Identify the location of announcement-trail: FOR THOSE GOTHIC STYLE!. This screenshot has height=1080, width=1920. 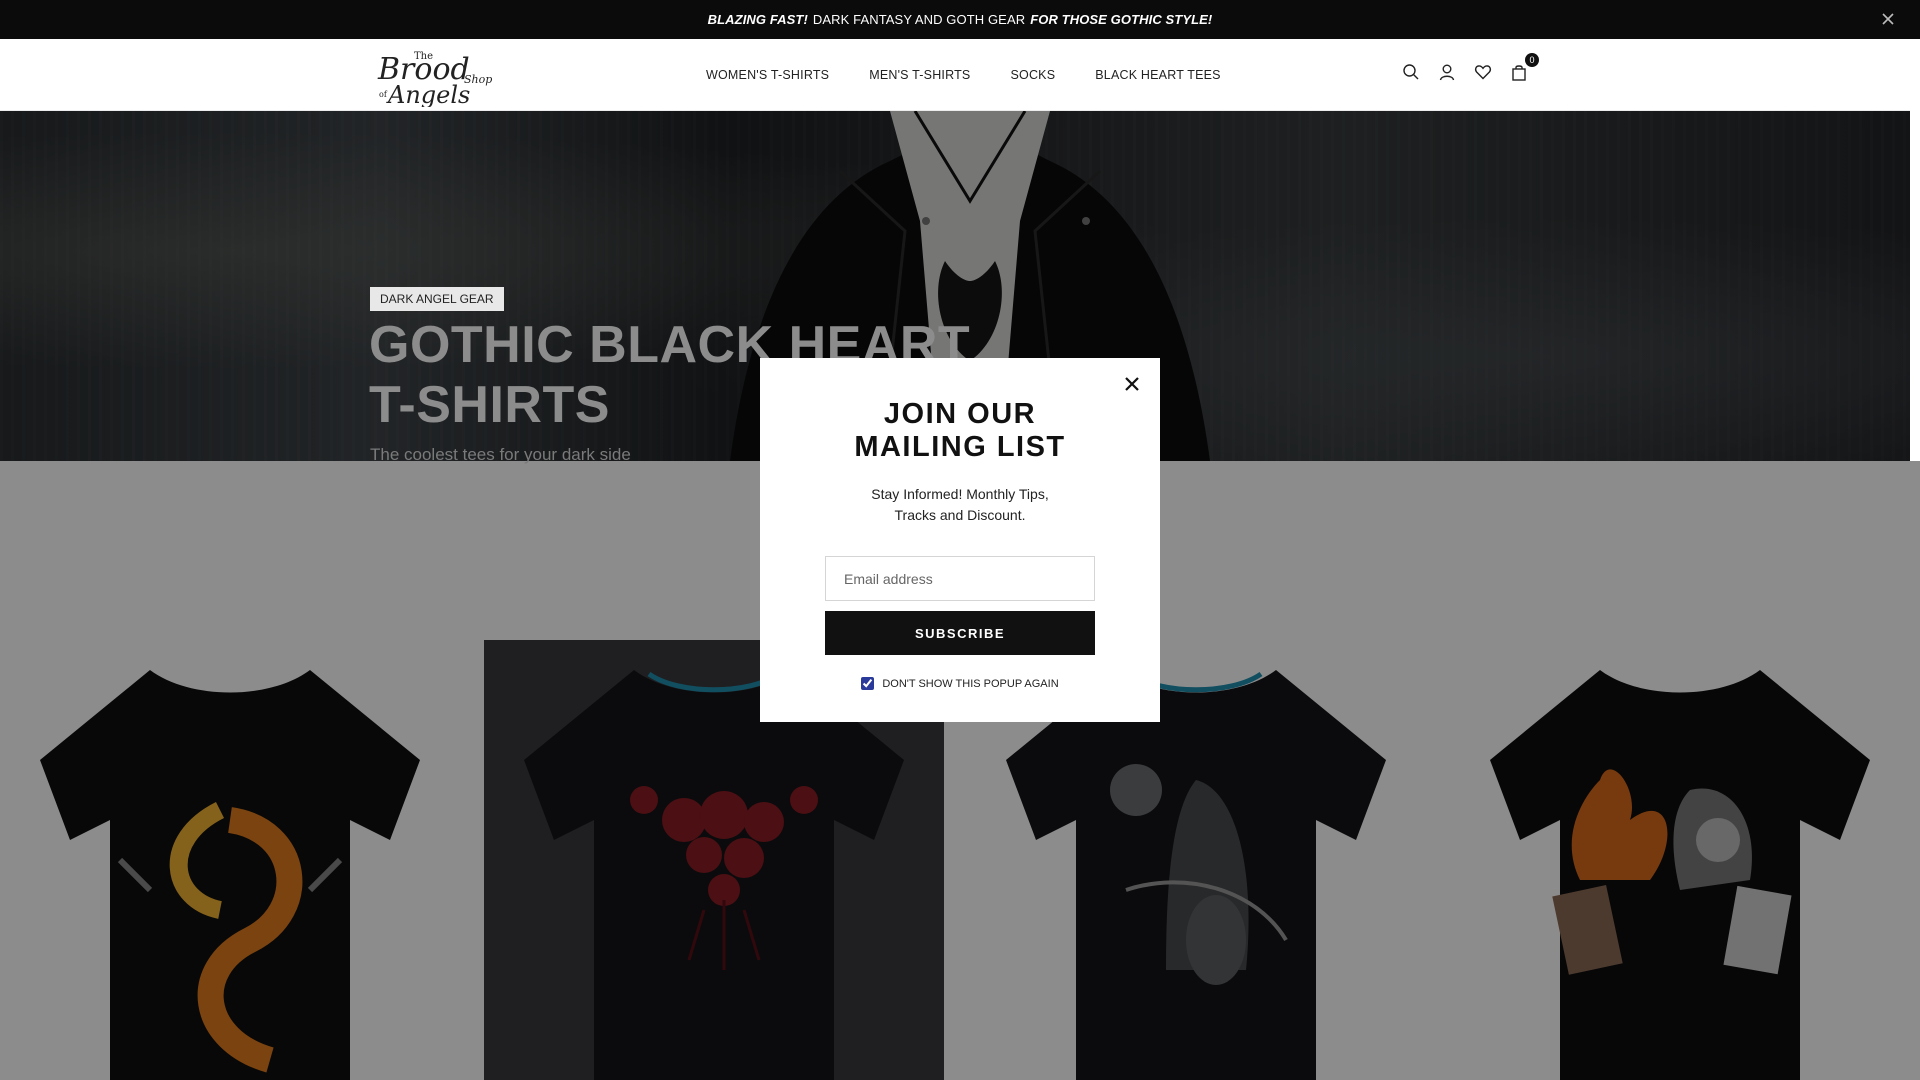
(1121, 19).